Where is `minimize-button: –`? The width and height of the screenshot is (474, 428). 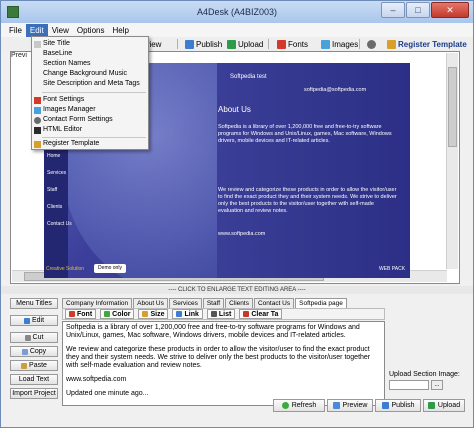
minimize-button: – is located at coordinates (393, 10).